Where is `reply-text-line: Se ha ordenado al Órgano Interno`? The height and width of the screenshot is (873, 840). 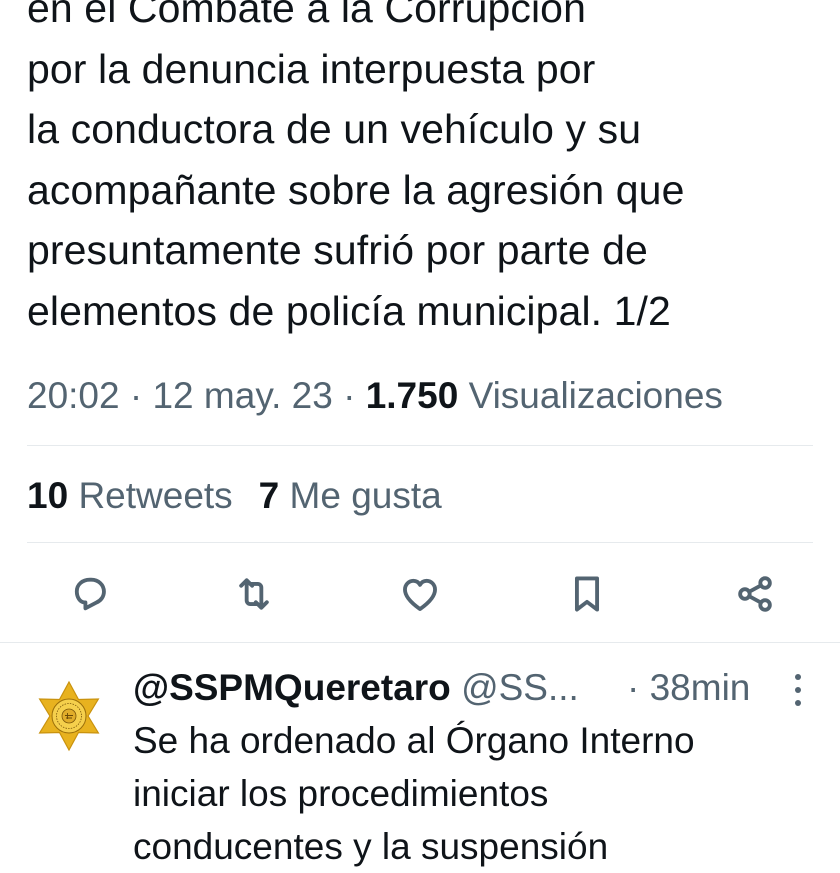 reply-text-line: Se ha ordenado al Órgano Interno is located at coordinates (414, 740).